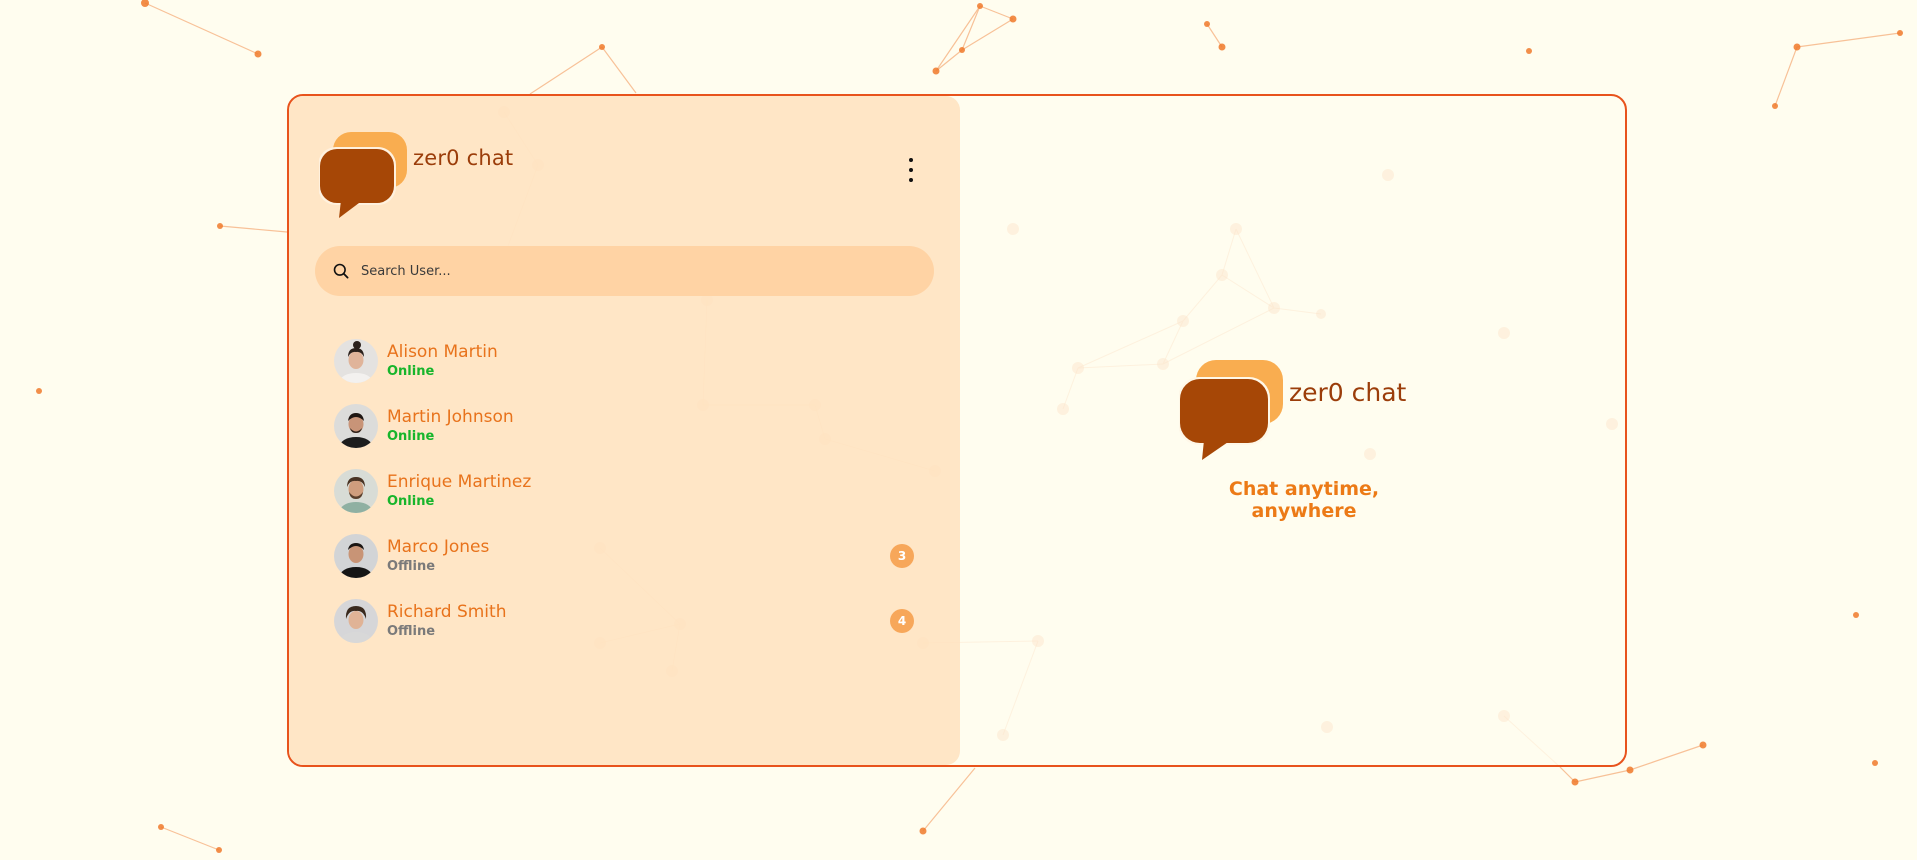 This screenshot has width=1917, height=860. What do you see at coordinates (624, 425) in the screenshot?
I see `contact-martin-johnson: Martin Johnson Online` at bounding box center [624, 425].